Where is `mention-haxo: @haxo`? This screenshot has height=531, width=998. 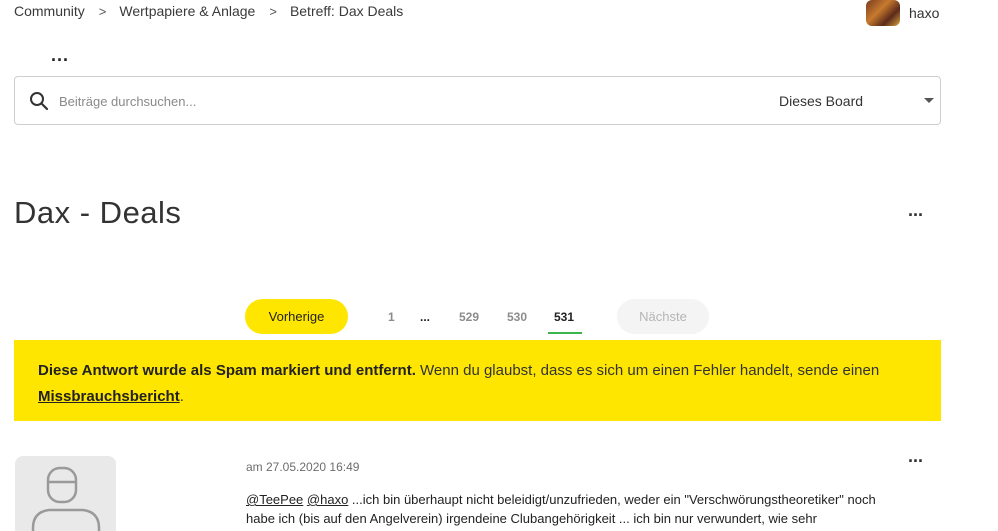 mention-haxo: @haxo is located at coordinates (327, 499).